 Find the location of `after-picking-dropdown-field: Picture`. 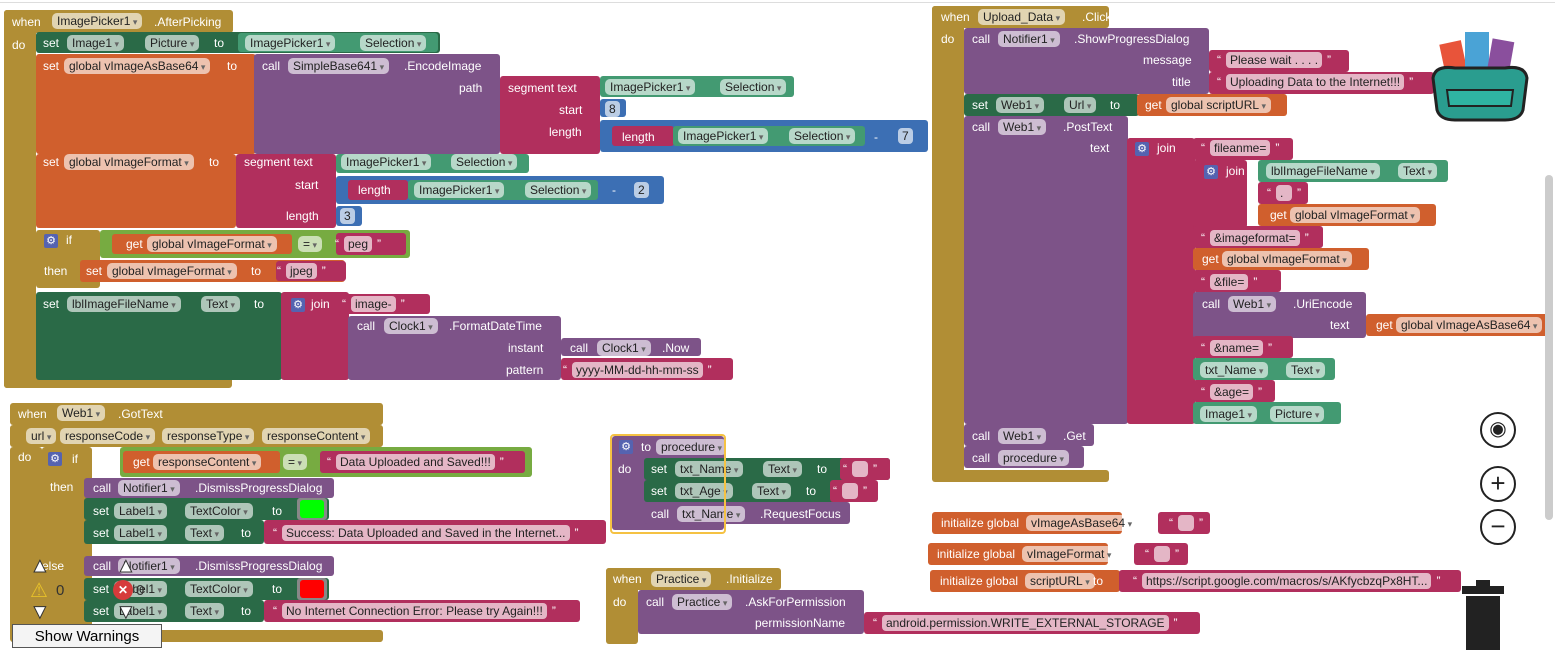

after-picking-dropdown-field: Picture is located at coordinates (172, 43).